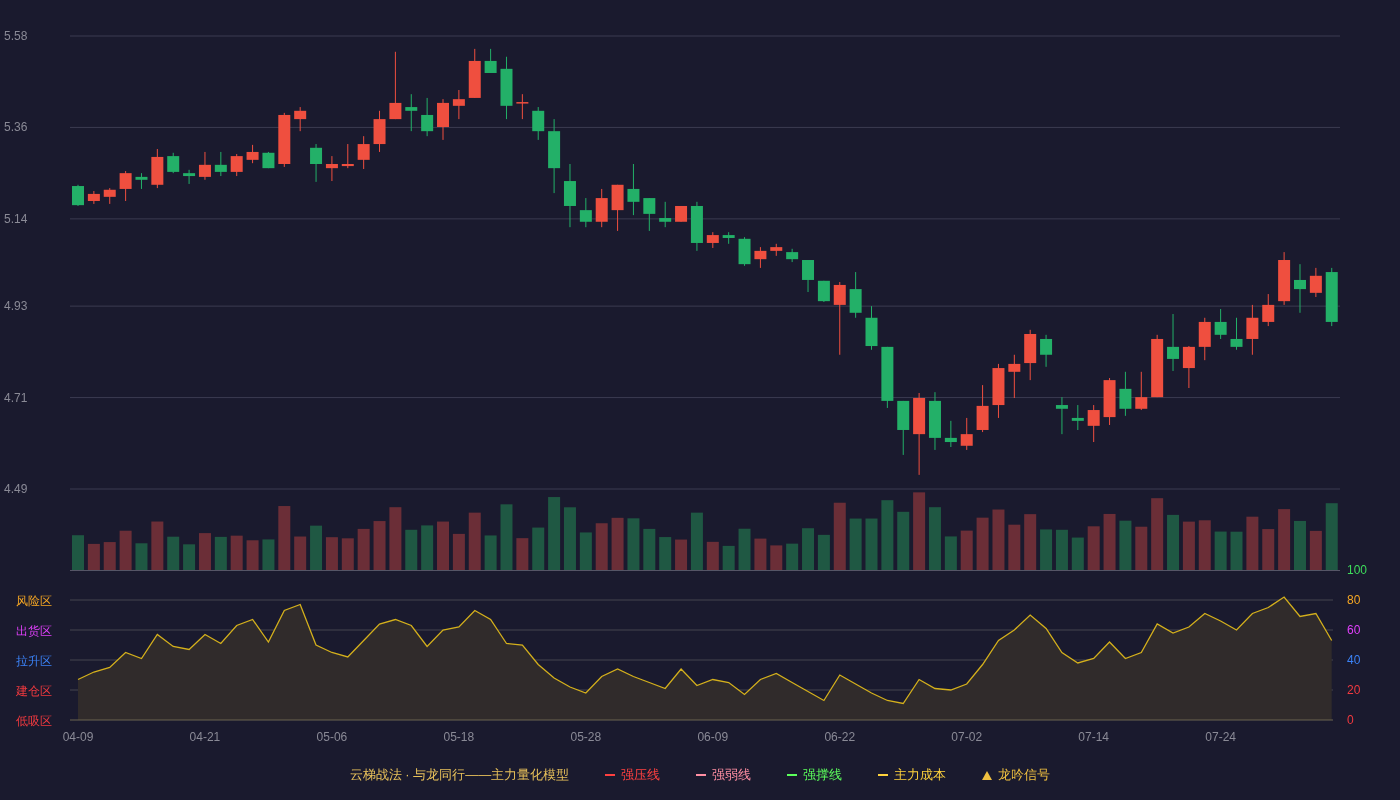 This screenshot has height=800, width=1400. What do you see at coordinates (459, 775) in the screenshot?
I see `legend-title: 云梯战法 · 与龙同行——主力量化模型` at bounding box center [459, 775].